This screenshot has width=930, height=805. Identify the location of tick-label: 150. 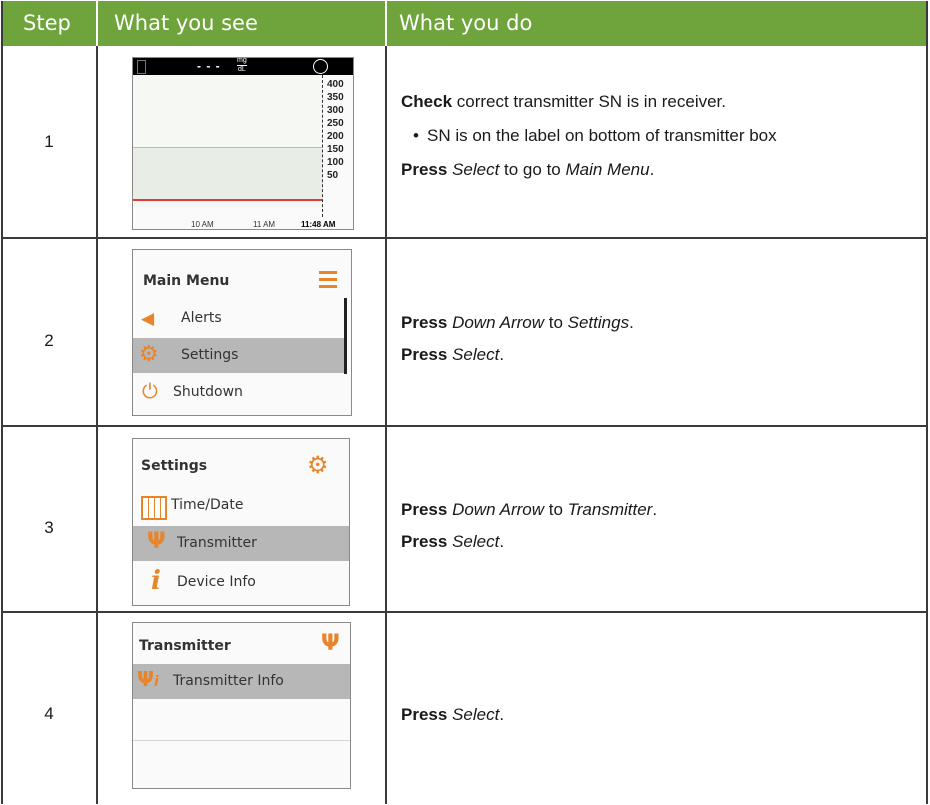
(335, 149).